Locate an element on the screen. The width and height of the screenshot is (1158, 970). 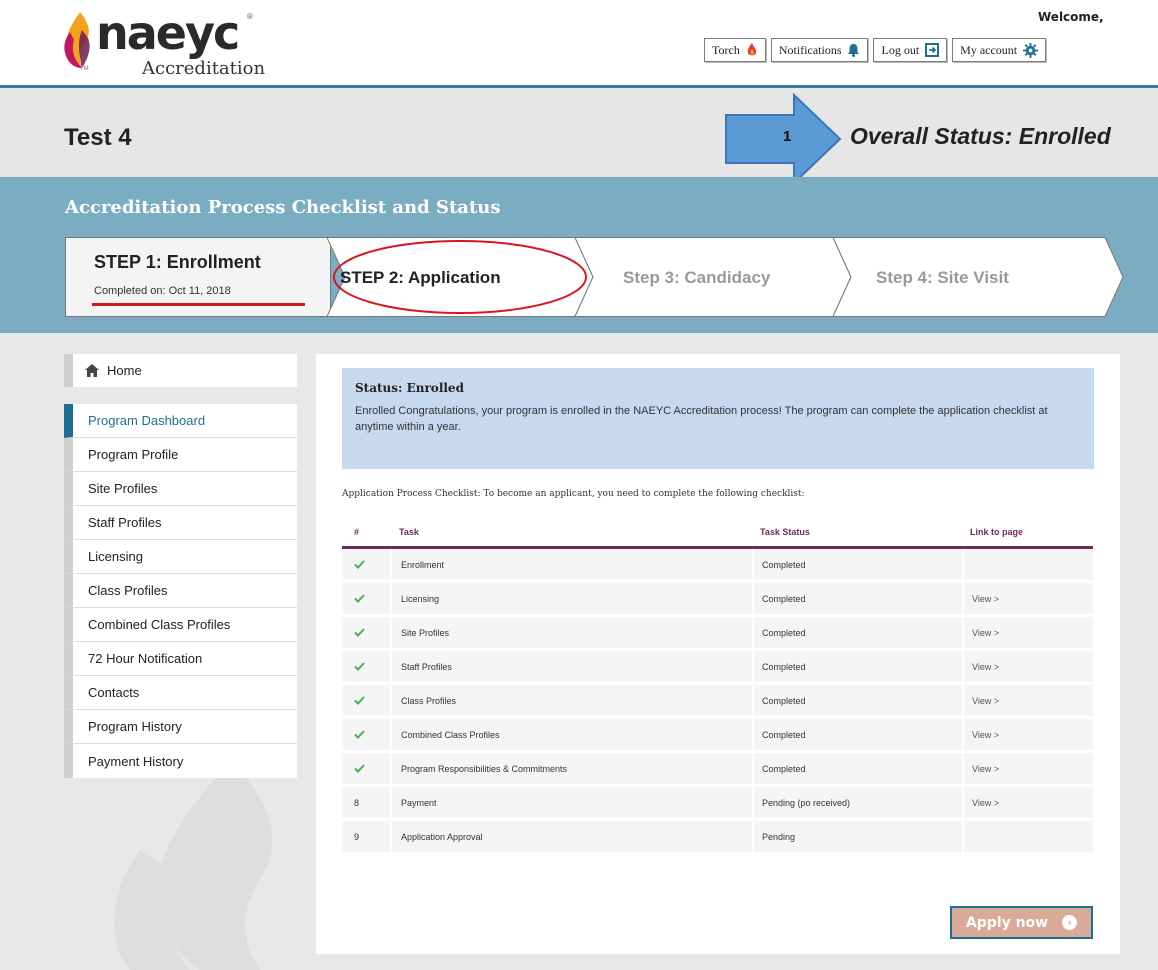
row-task: Application Approval is located at coordinates (571, 836).